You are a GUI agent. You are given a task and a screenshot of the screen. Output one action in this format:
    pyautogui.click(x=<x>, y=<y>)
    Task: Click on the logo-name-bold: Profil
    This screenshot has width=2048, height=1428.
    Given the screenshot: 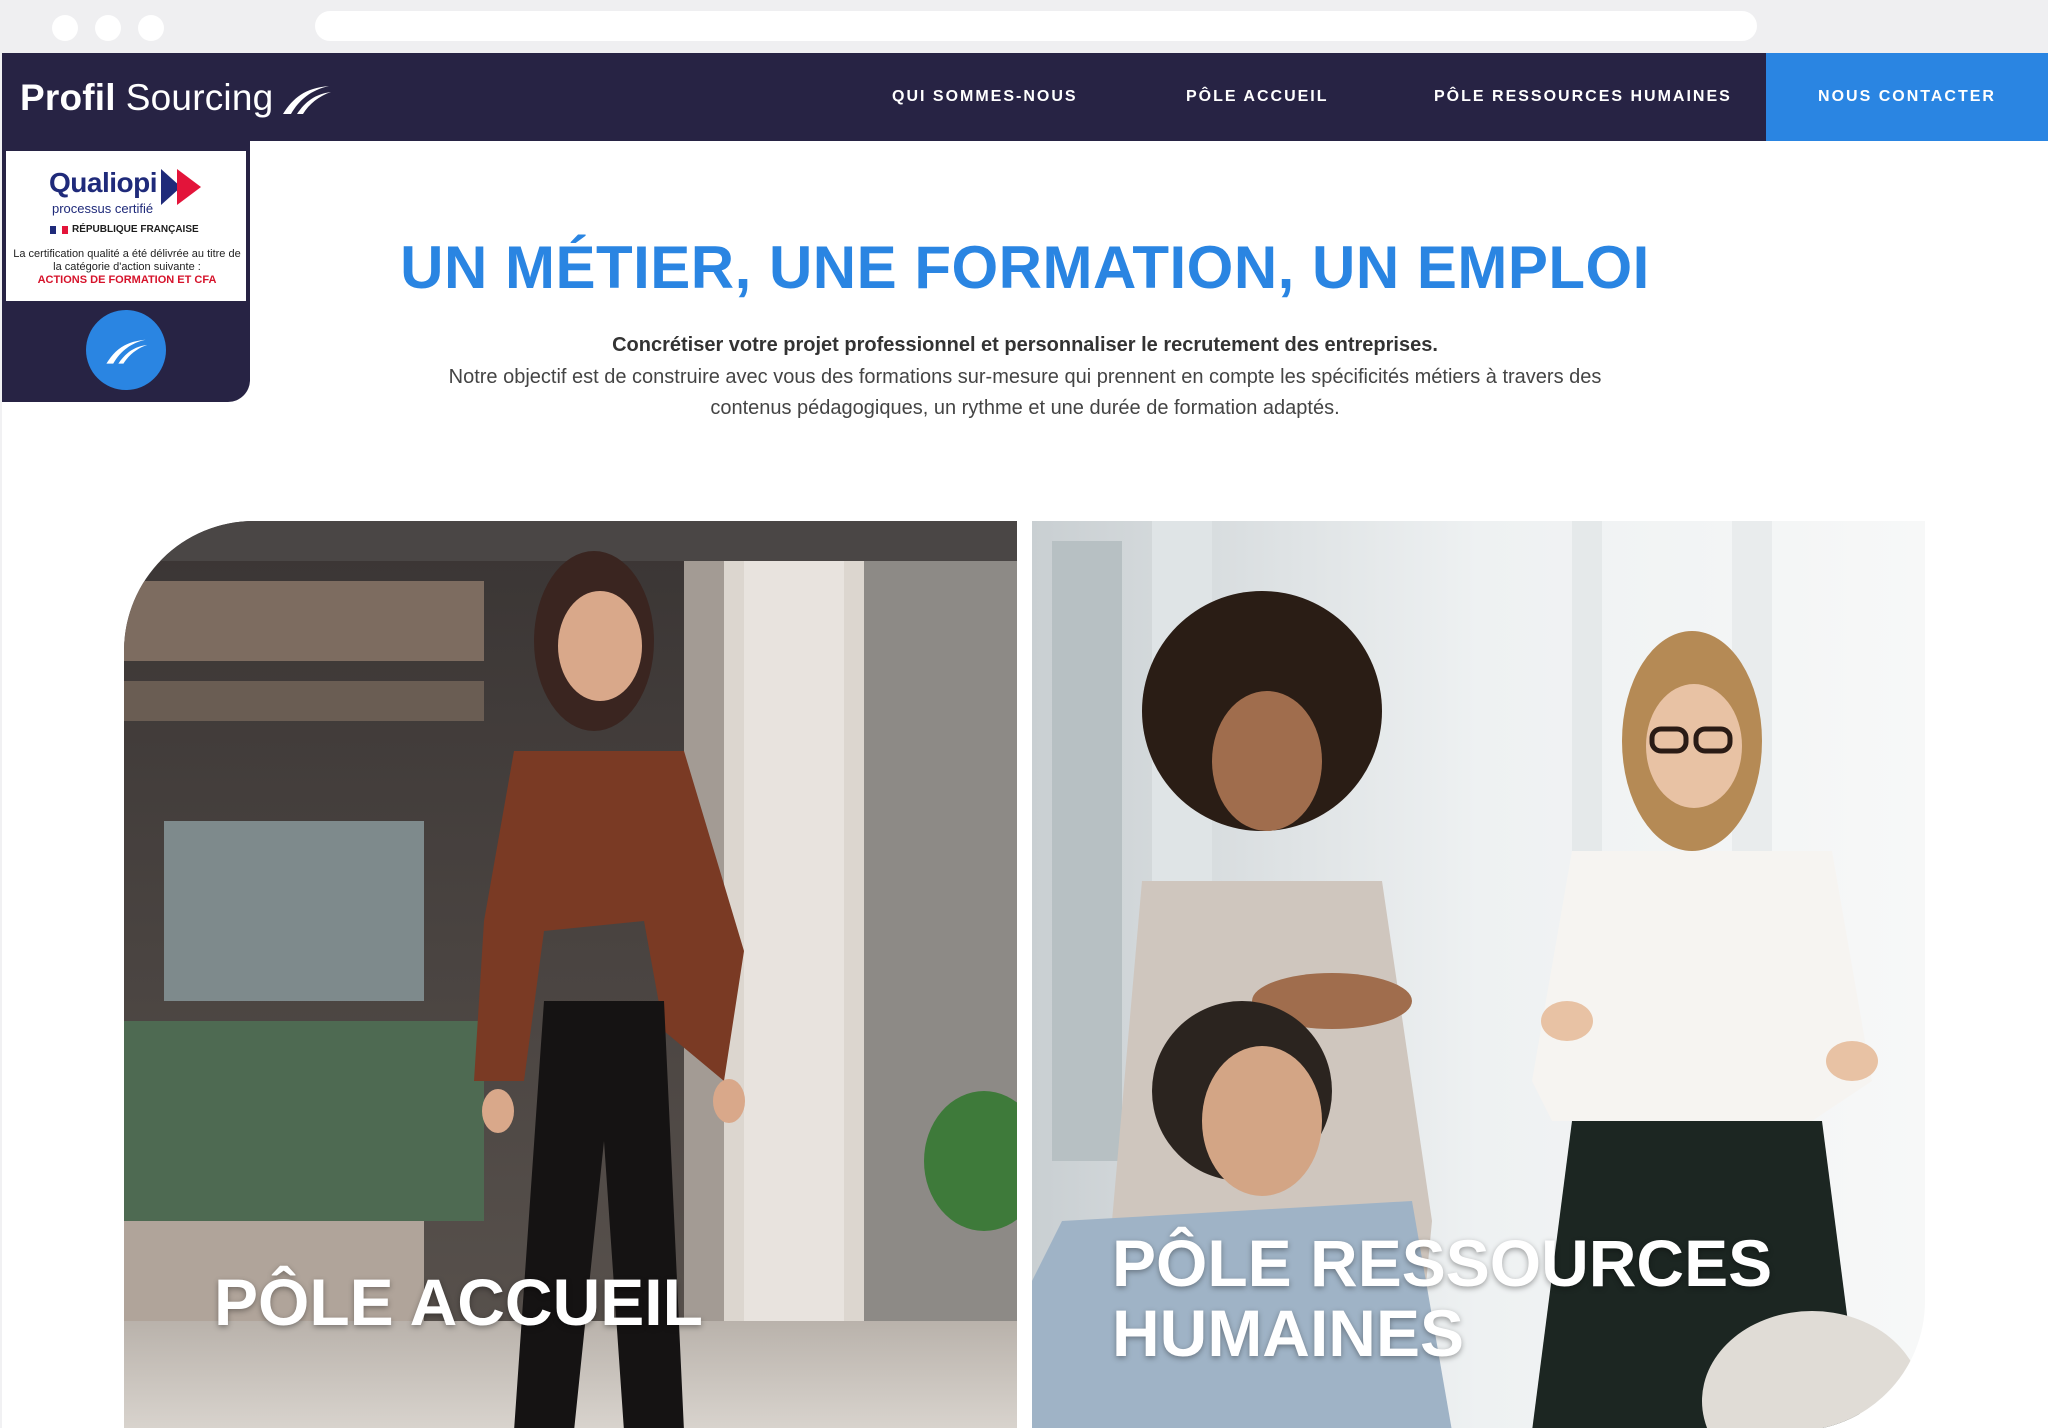 What is the action you would take?
    pyautogui.click(x=68, y=97)
    